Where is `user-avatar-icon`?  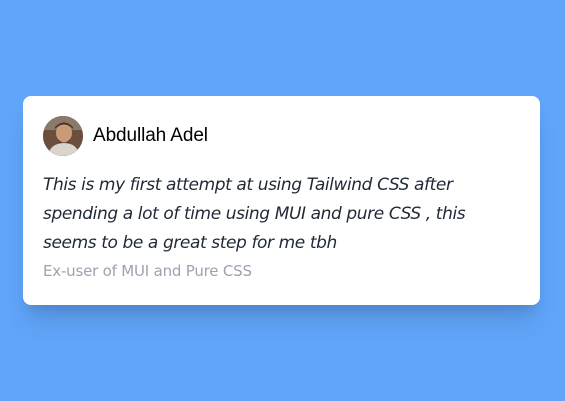 user-avatar-icon is located at coordinates (63, 136).